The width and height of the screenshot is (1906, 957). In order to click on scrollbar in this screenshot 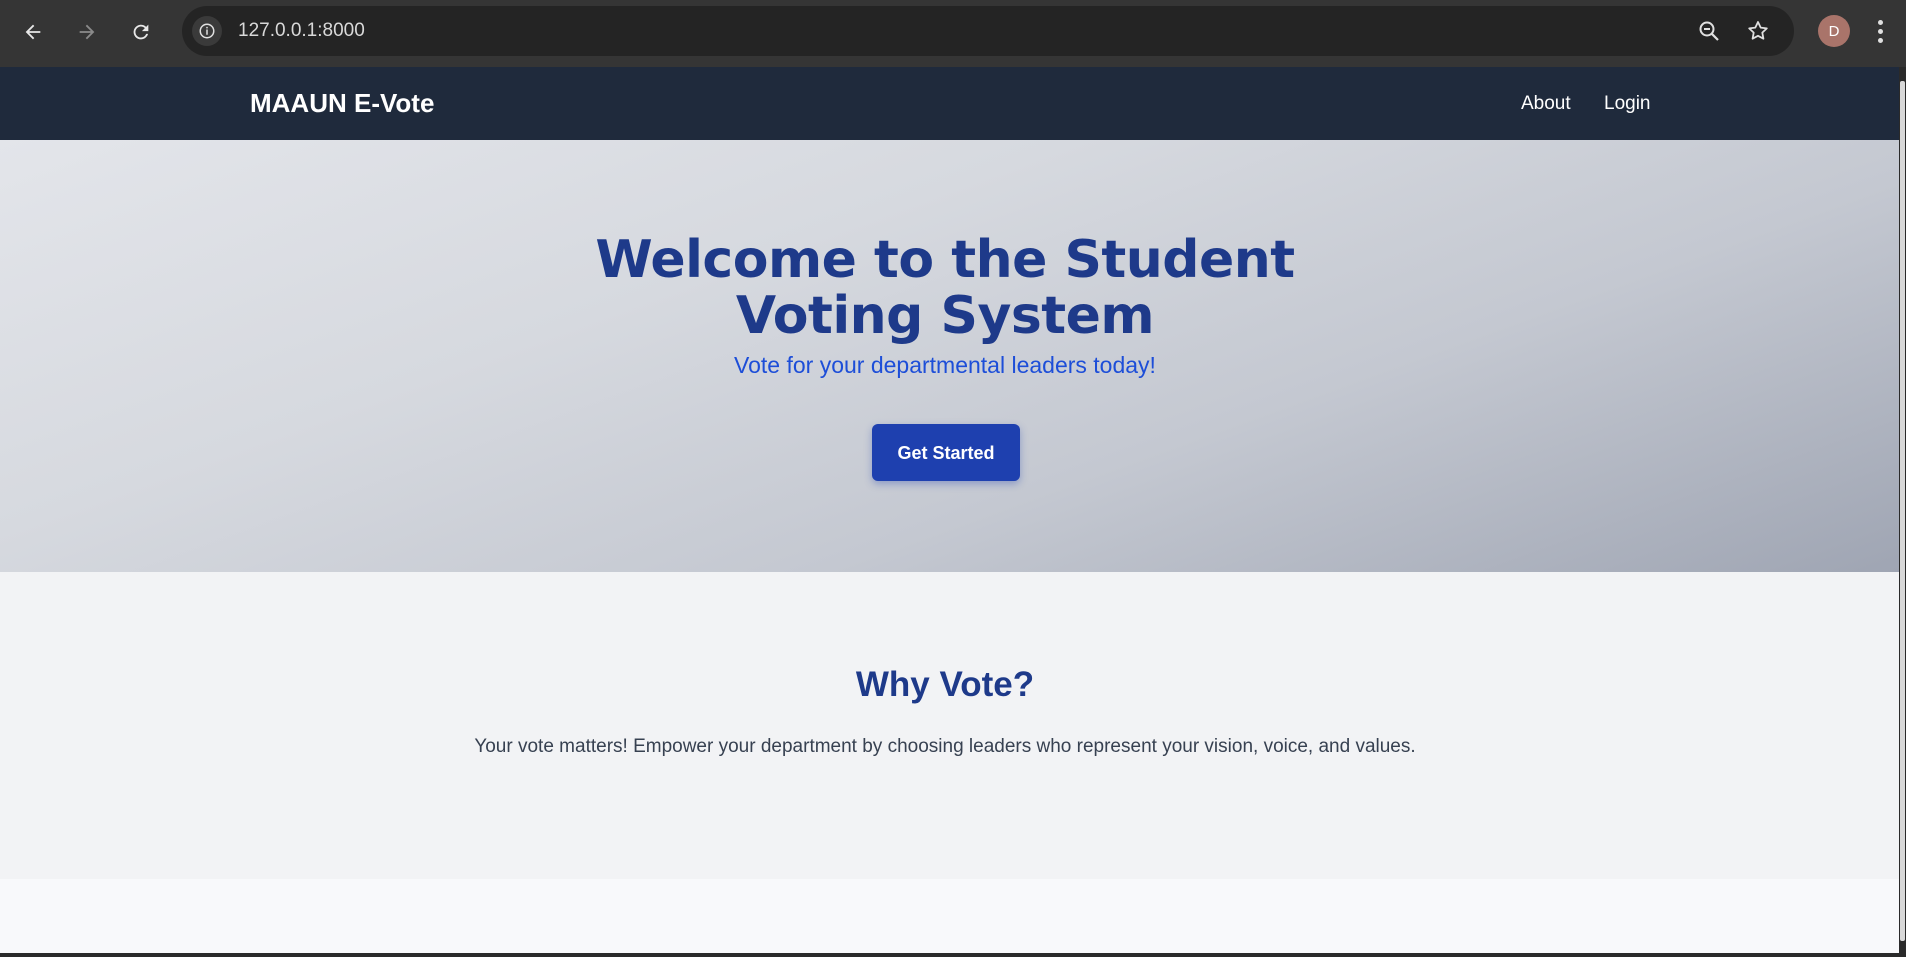, I will do `click(1902, 510)`.